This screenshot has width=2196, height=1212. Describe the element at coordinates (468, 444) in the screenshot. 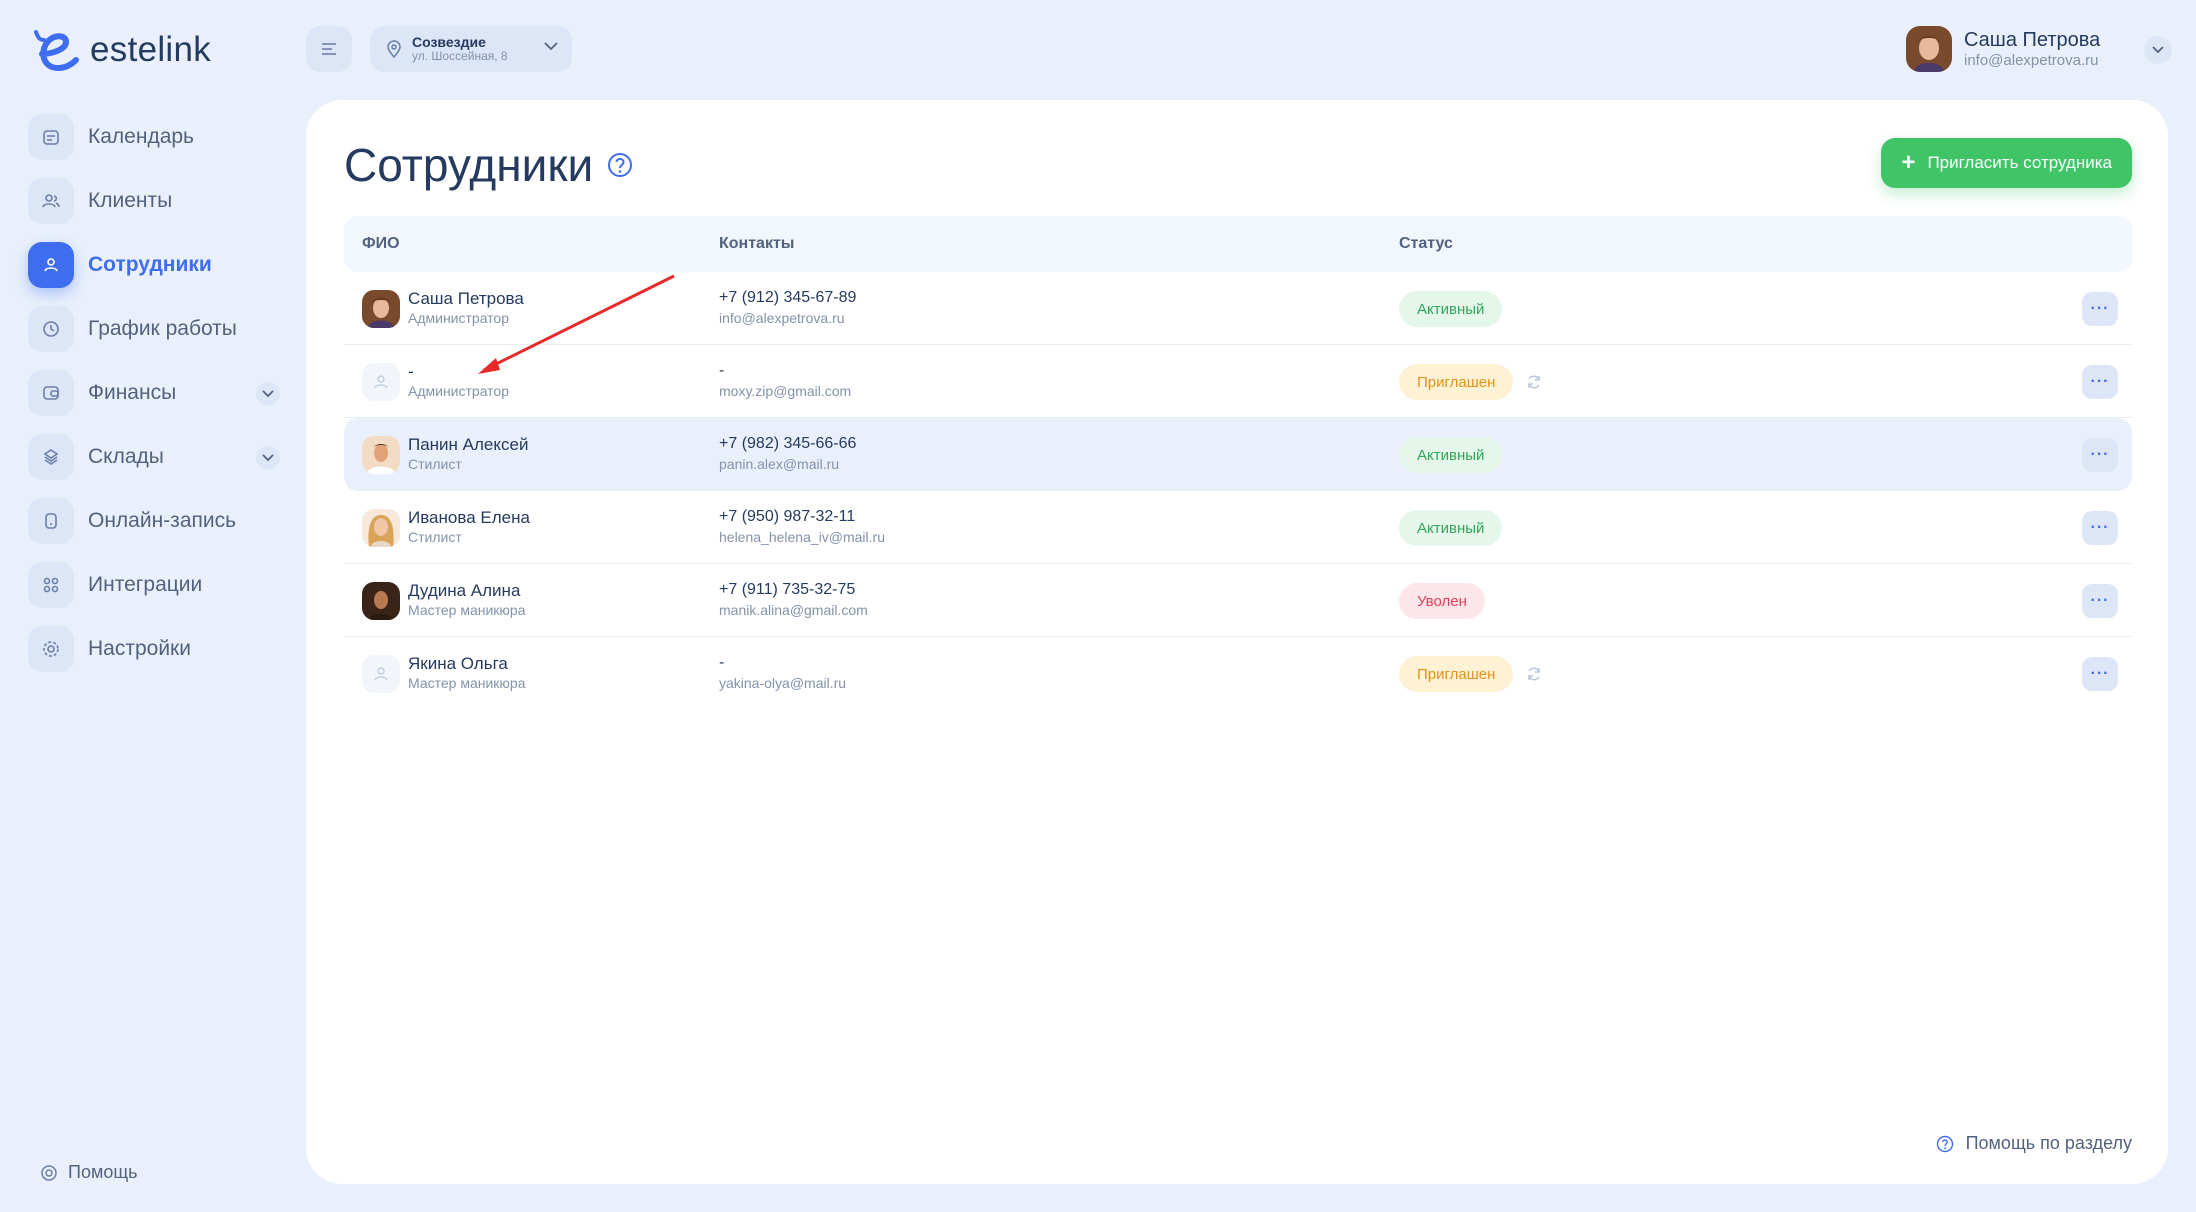

I see `employee-name: Панин Алексей` at that location.